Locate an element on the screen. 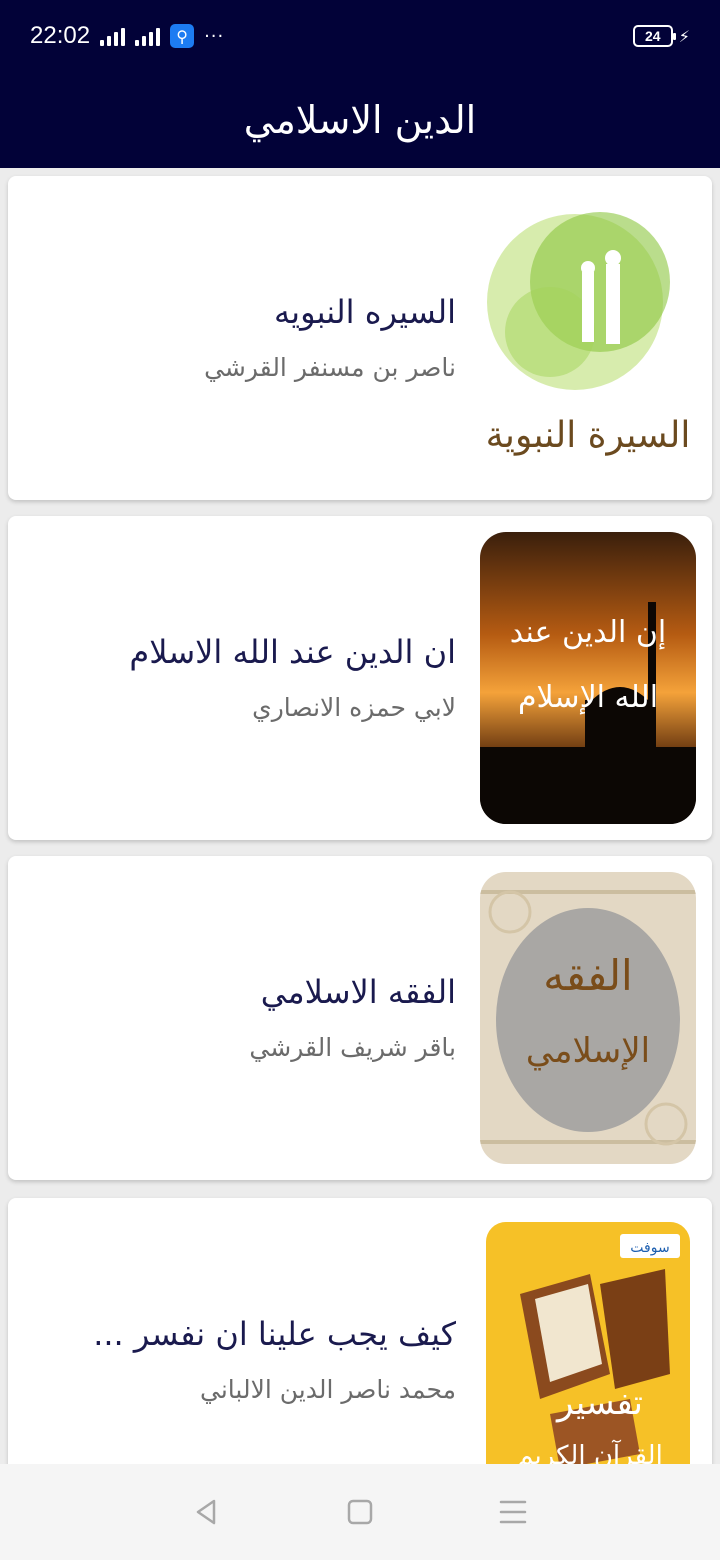  book-author: ناصر بن مسنفر القرشي is located at coordinates (330, 367).